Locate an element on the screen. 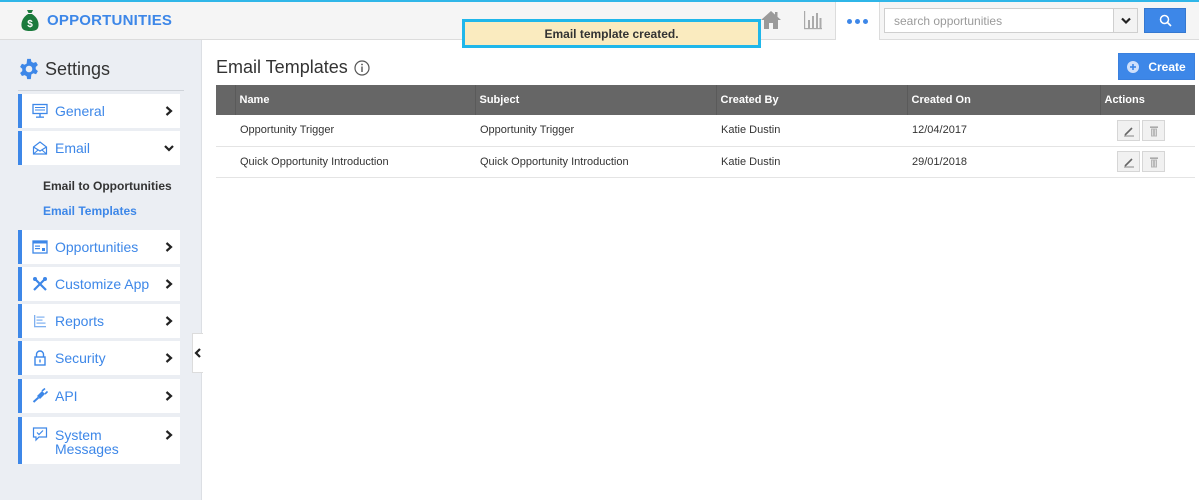 This screenshot has width=1199, height=500. sidebar-item-email: Email is located at coordinates (99, 148).